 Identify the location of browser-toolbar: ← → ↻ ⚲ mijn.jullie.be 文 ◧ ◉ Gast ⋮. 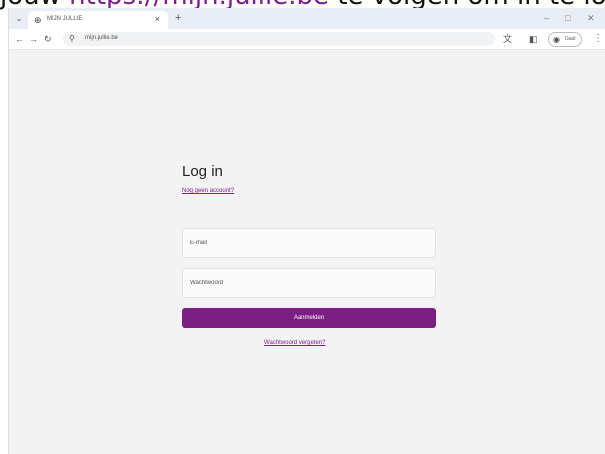
(307, 39).